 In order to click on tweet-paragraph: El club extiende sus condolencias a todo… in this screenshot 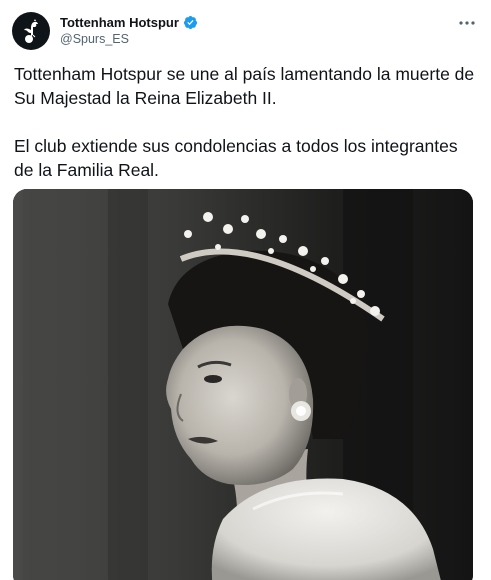, I will do `click(236, 158)`.